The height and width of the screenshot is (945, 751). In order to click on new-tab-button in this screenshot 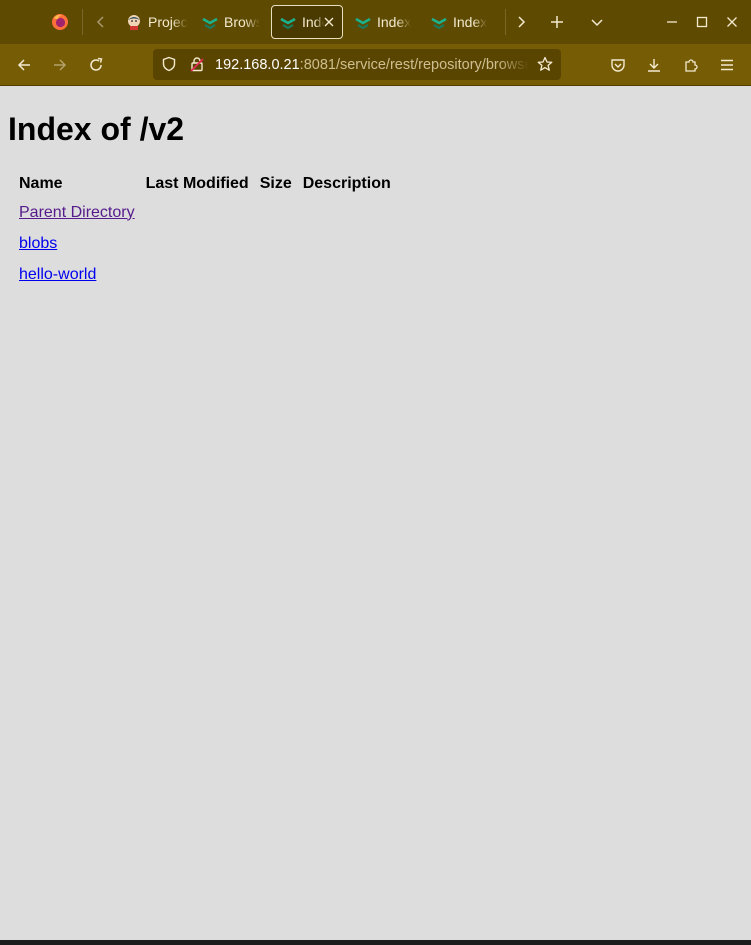, I will do `click(557, 22)`.